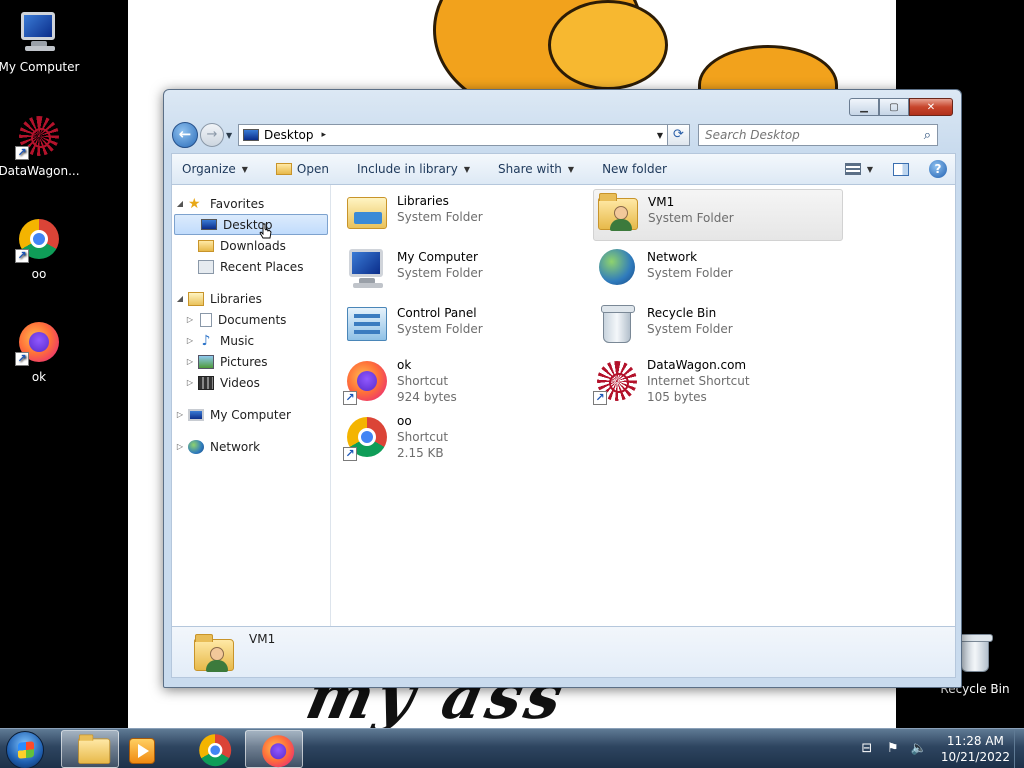  Describe the element at coordinates (852, 169) in the screenshot. I see `change-view-icon` at that location.